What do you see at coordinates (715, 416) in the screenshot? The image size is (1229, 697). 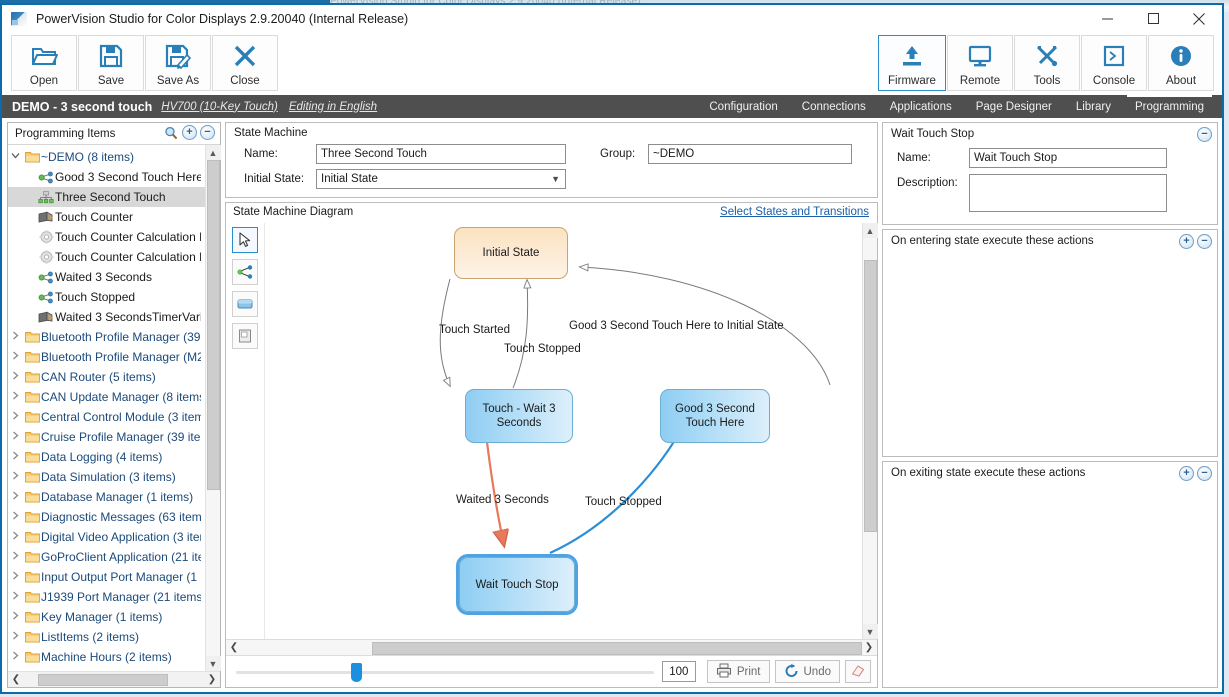 I see `state-node-good-3-second-touch-here: Good 3 Second Touch Here` at bounding box center [715, 416].